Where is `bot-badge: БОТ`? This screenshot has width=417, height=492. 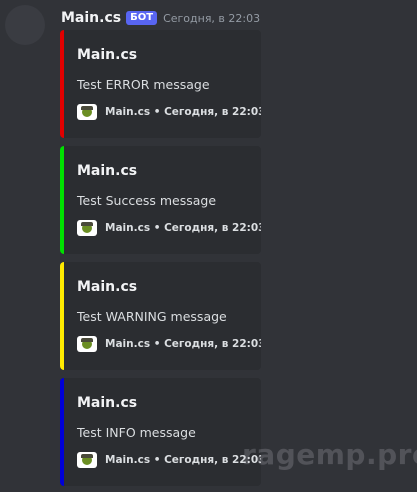
bot-badge: БОТ is located at coordinates (142, 18).